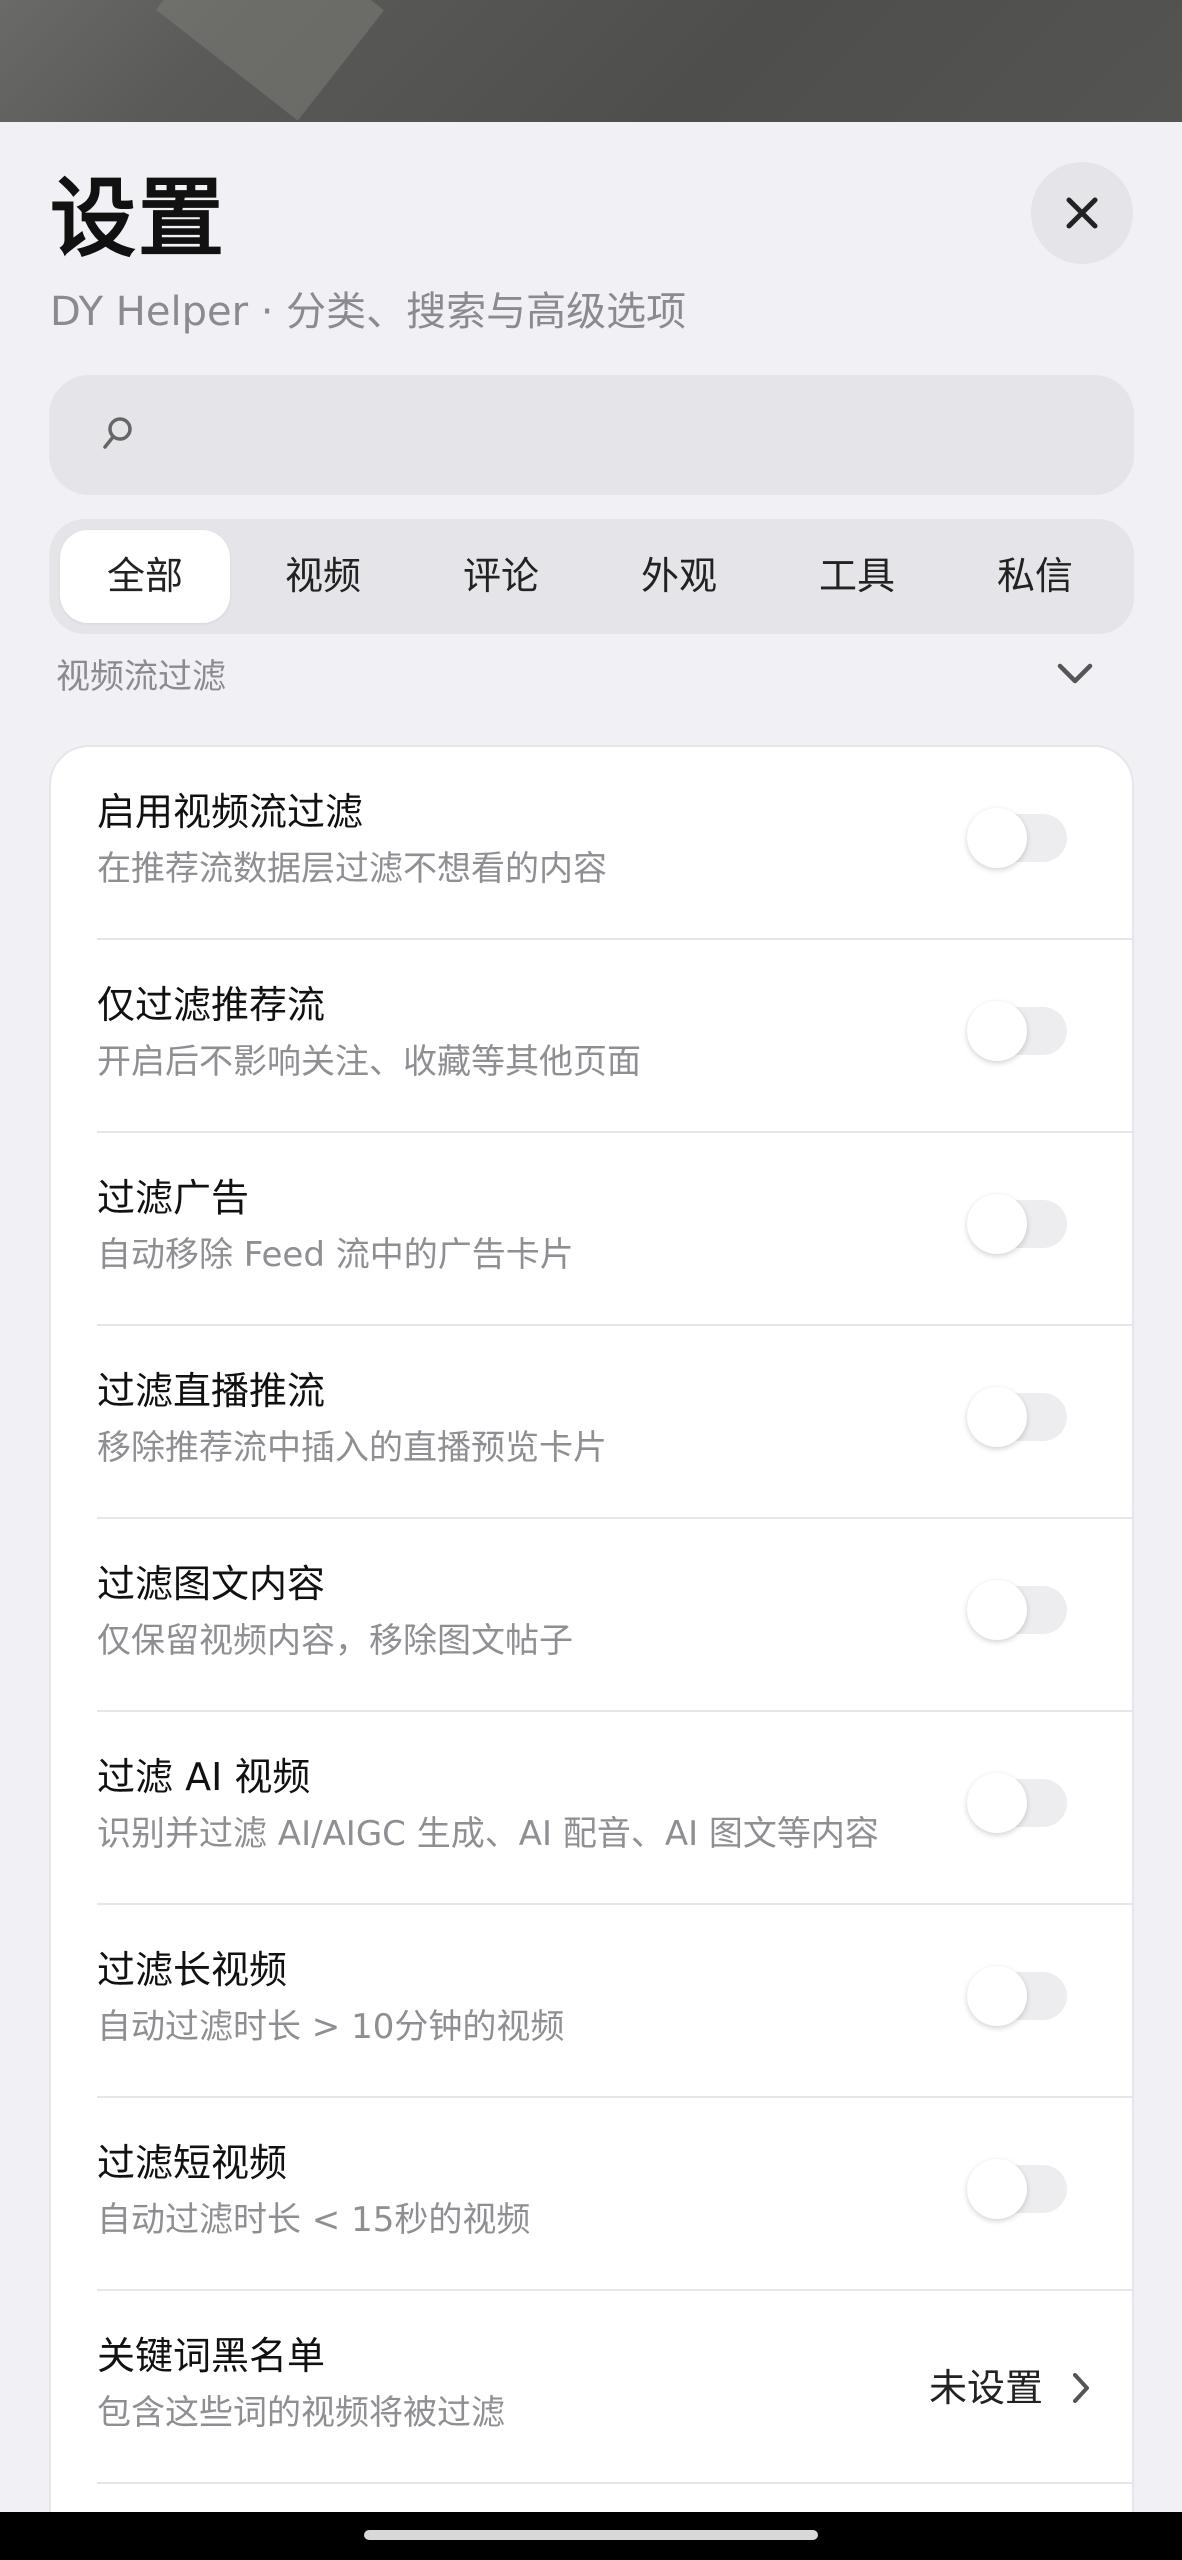 The height and width of the screenshot is (2560, 1182). What do you see at coordinates (145, 576) in the screenshot?
I see `tab-all: 全部` at bounding box center [145, 576].